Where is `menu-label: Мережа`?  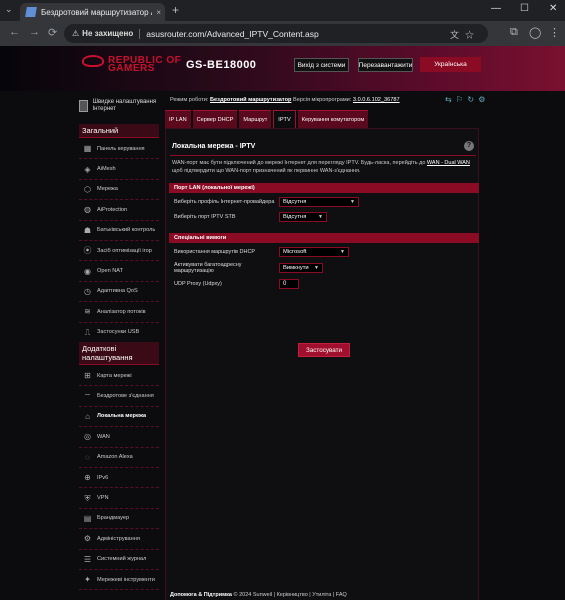 menu-label: Мережа is located at coordinates (107, 189).